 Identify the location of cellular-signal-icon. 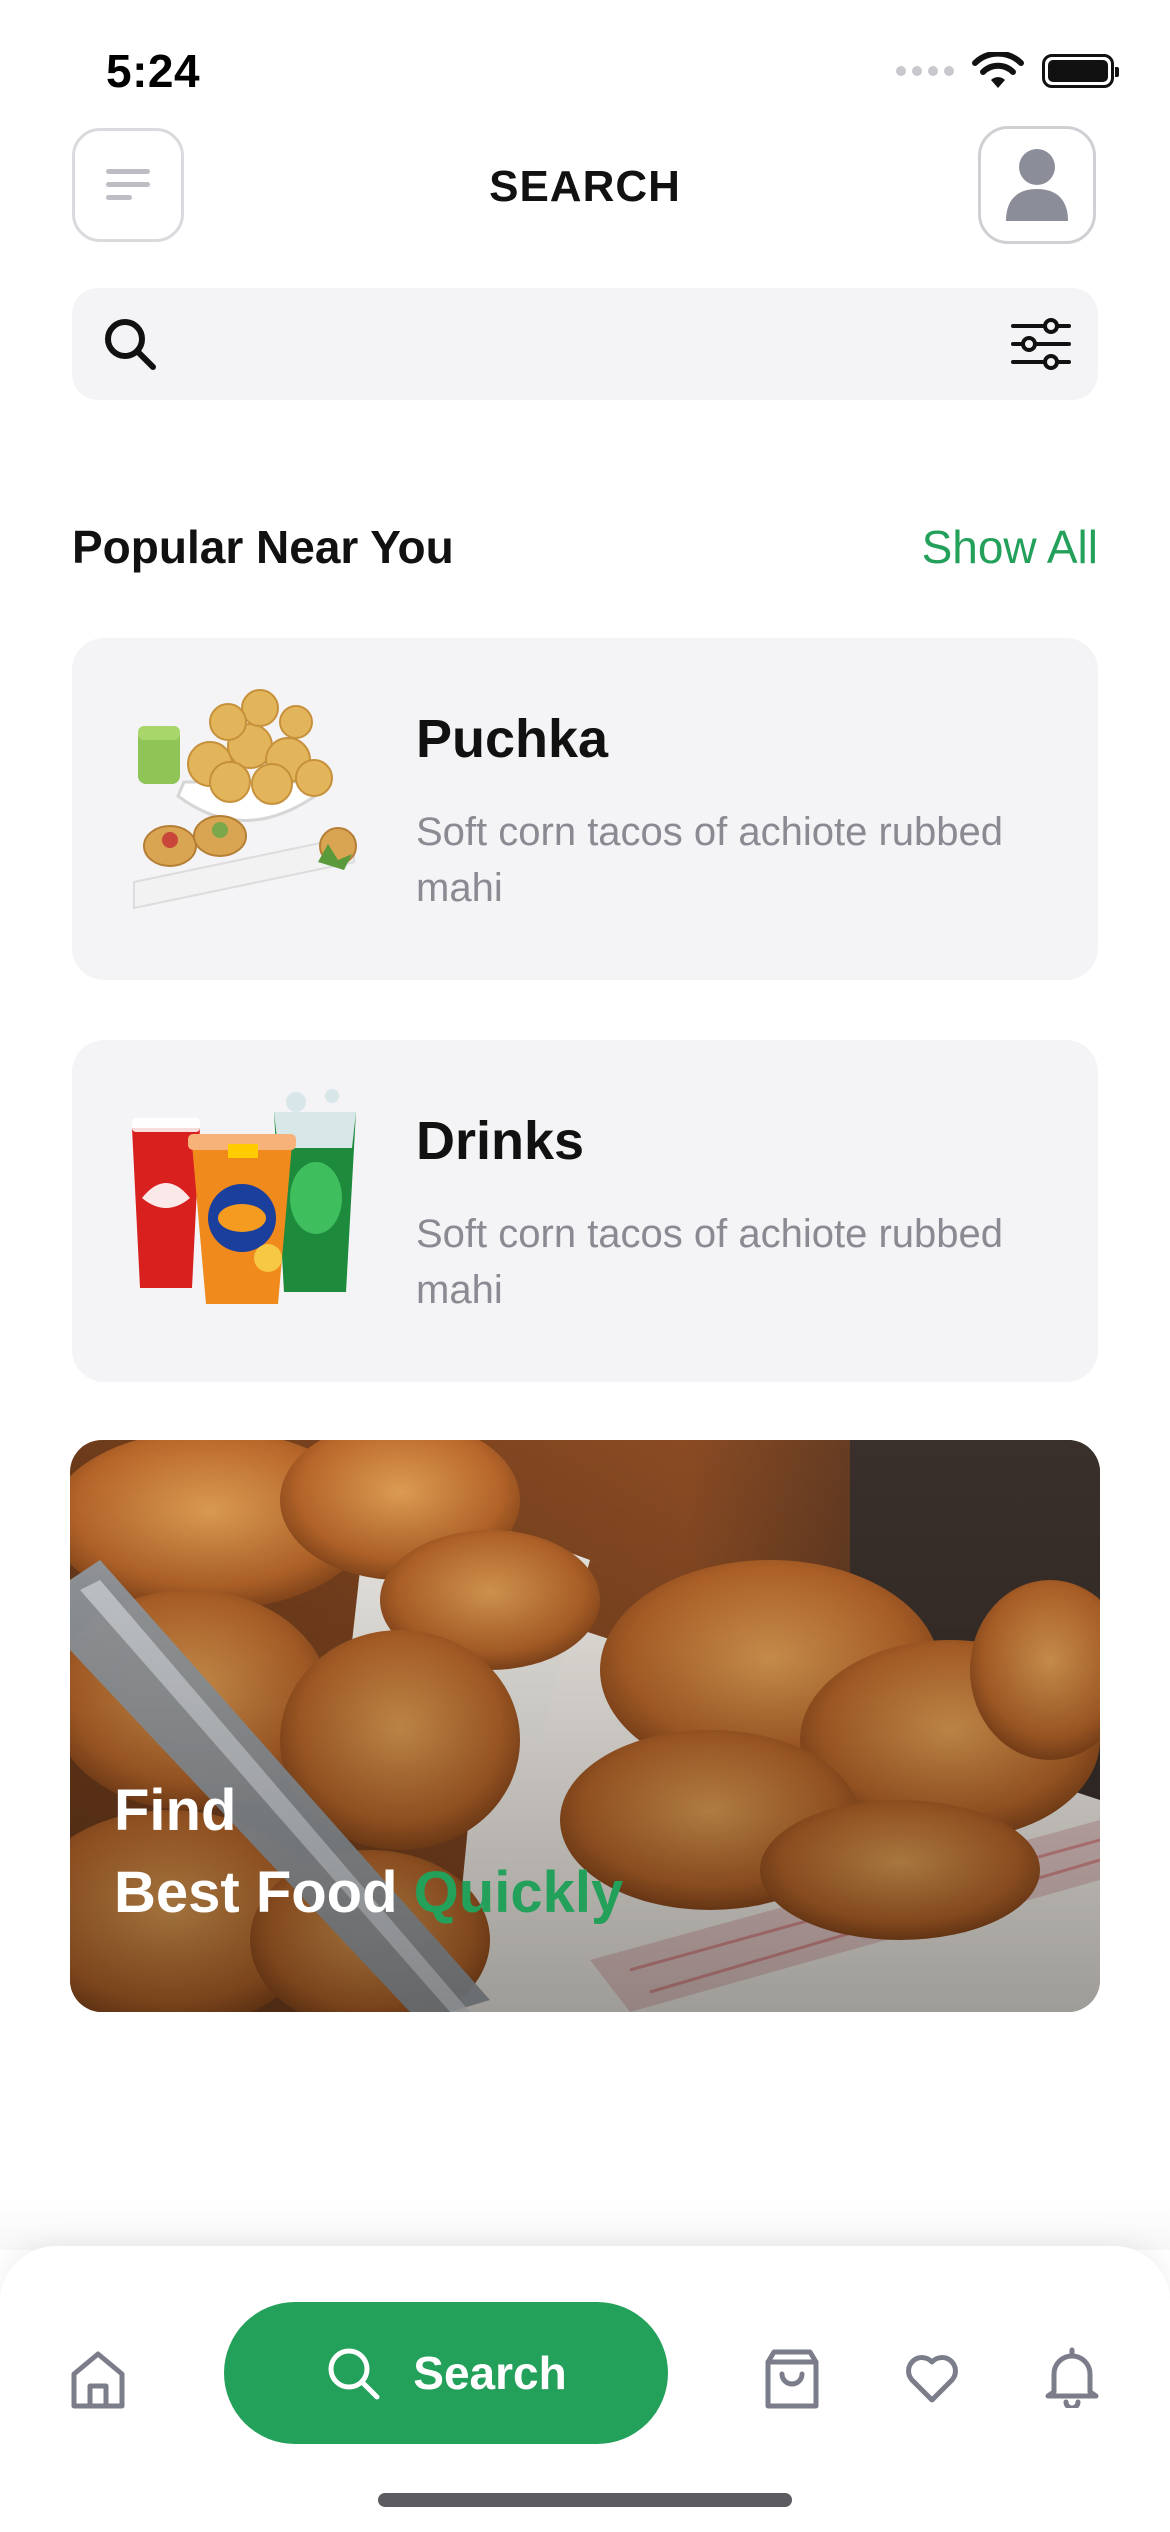
(925, 71).